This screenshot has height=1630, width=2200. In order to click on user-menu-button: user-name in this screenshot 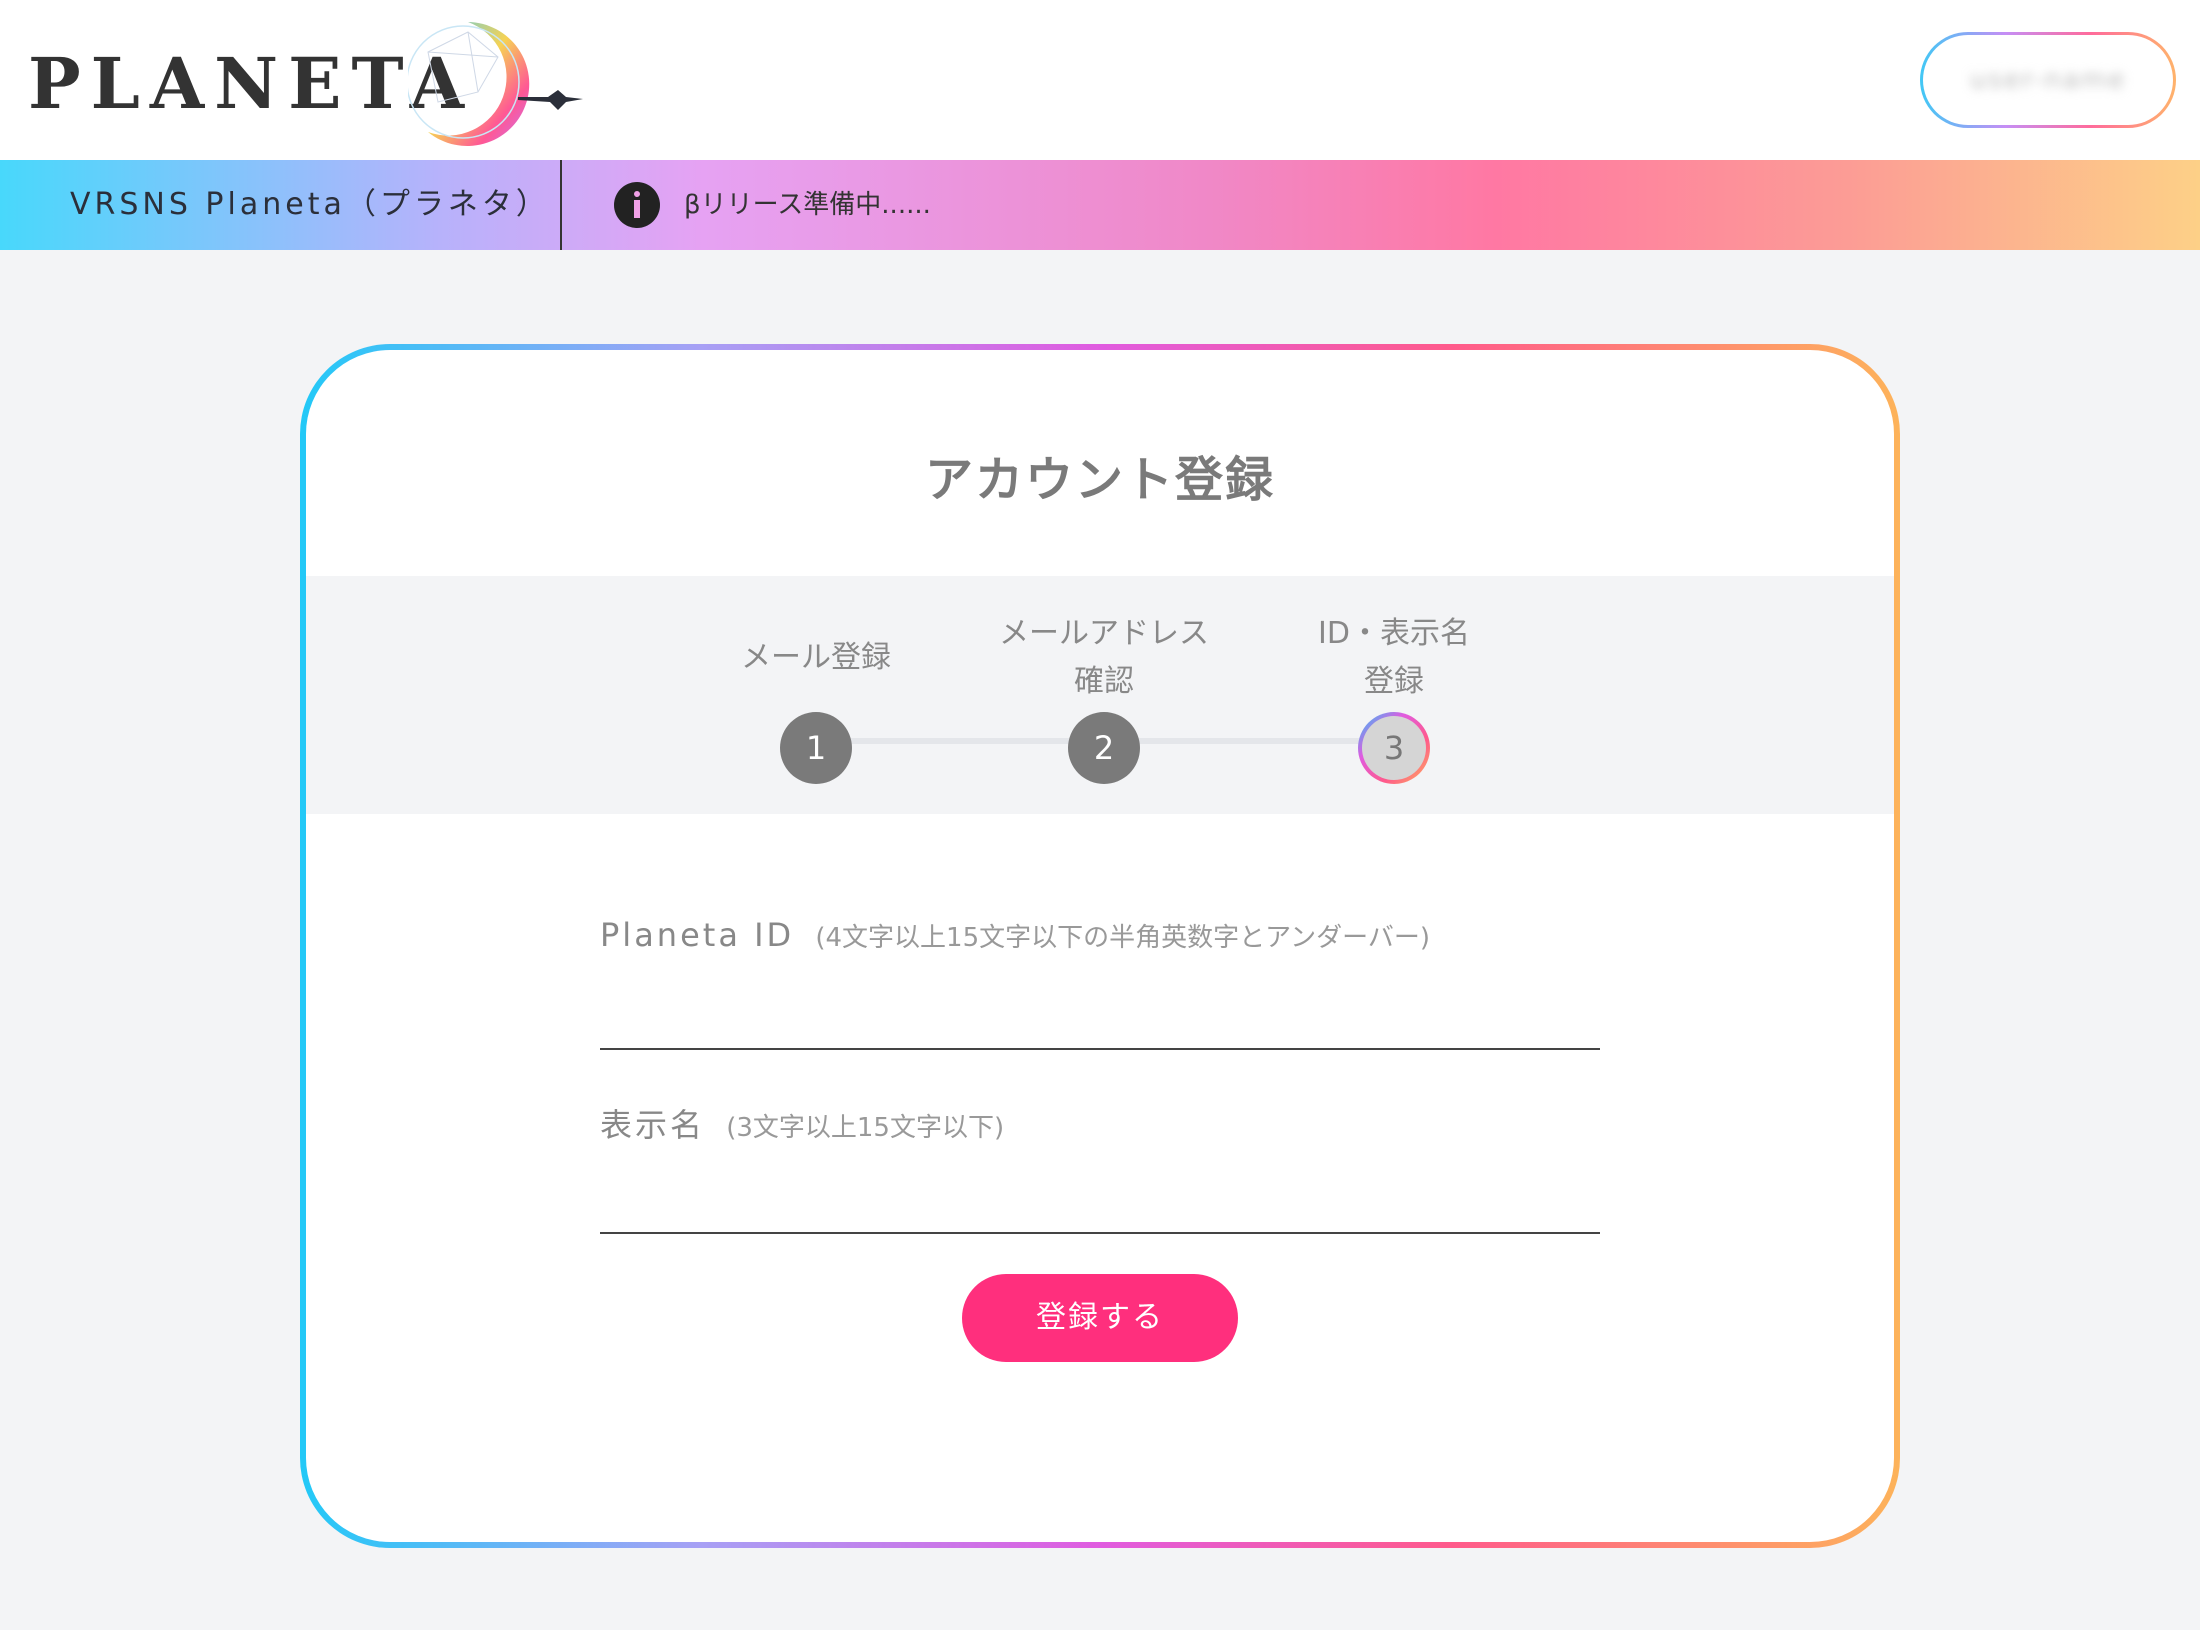, I will do `click(2048, 80)`.